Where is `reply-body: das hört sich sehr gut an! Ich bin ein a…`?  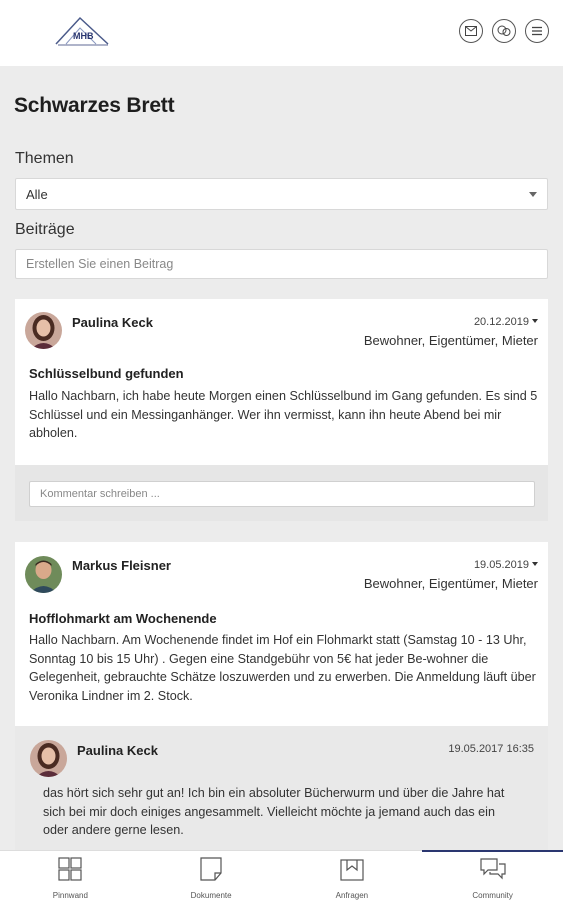
reply-body: das hört sich sehr gut an! Ich bin ein a… is located at coordinates (274, 811).